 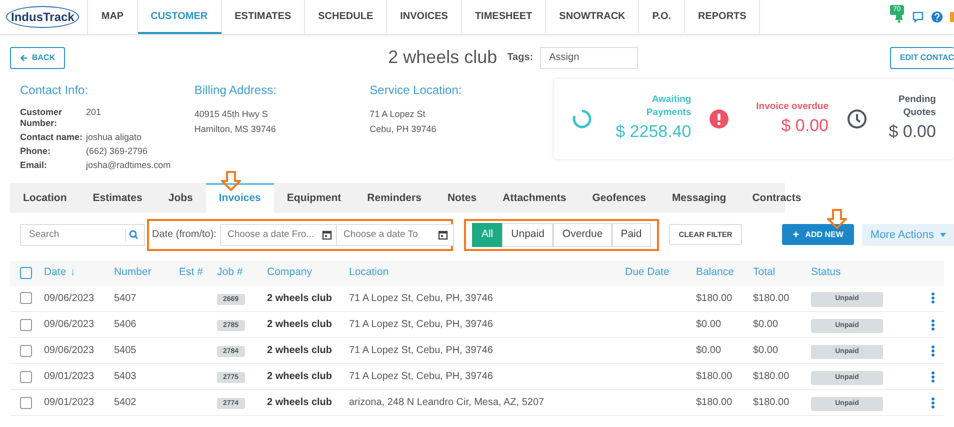 I want to click on field-value: 201, so click(x=94, y=113).